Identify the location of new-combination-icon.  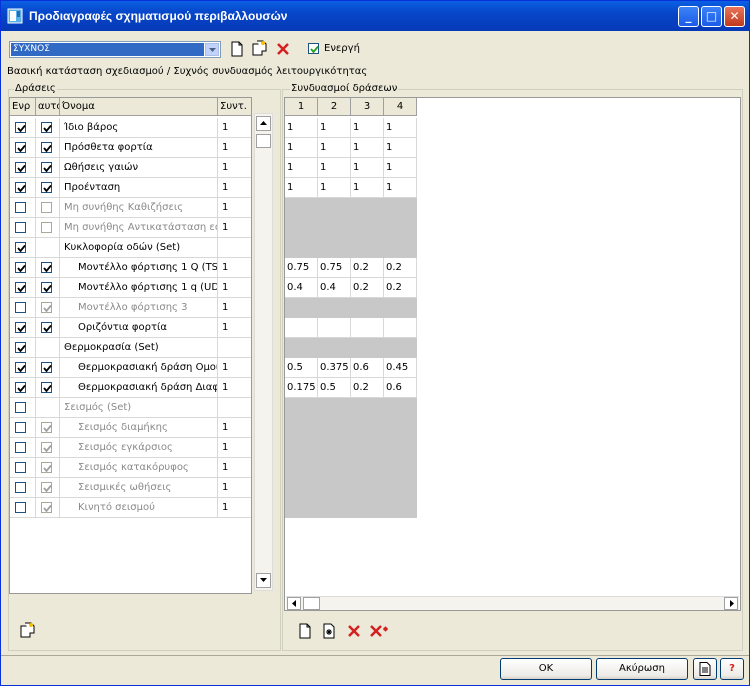
(305, 631).